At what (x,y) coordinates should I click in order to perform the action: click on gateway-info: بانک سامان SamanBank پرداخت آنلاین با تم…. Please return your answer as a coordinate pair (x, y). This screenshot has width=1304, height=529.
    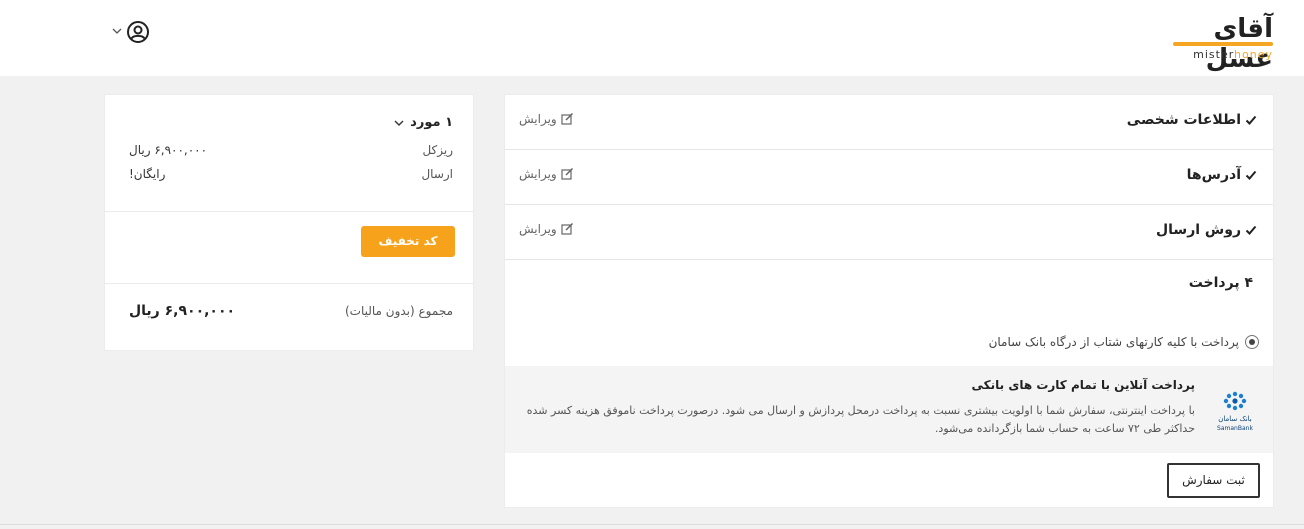
    Looking at the image, I should click on (889, 409).